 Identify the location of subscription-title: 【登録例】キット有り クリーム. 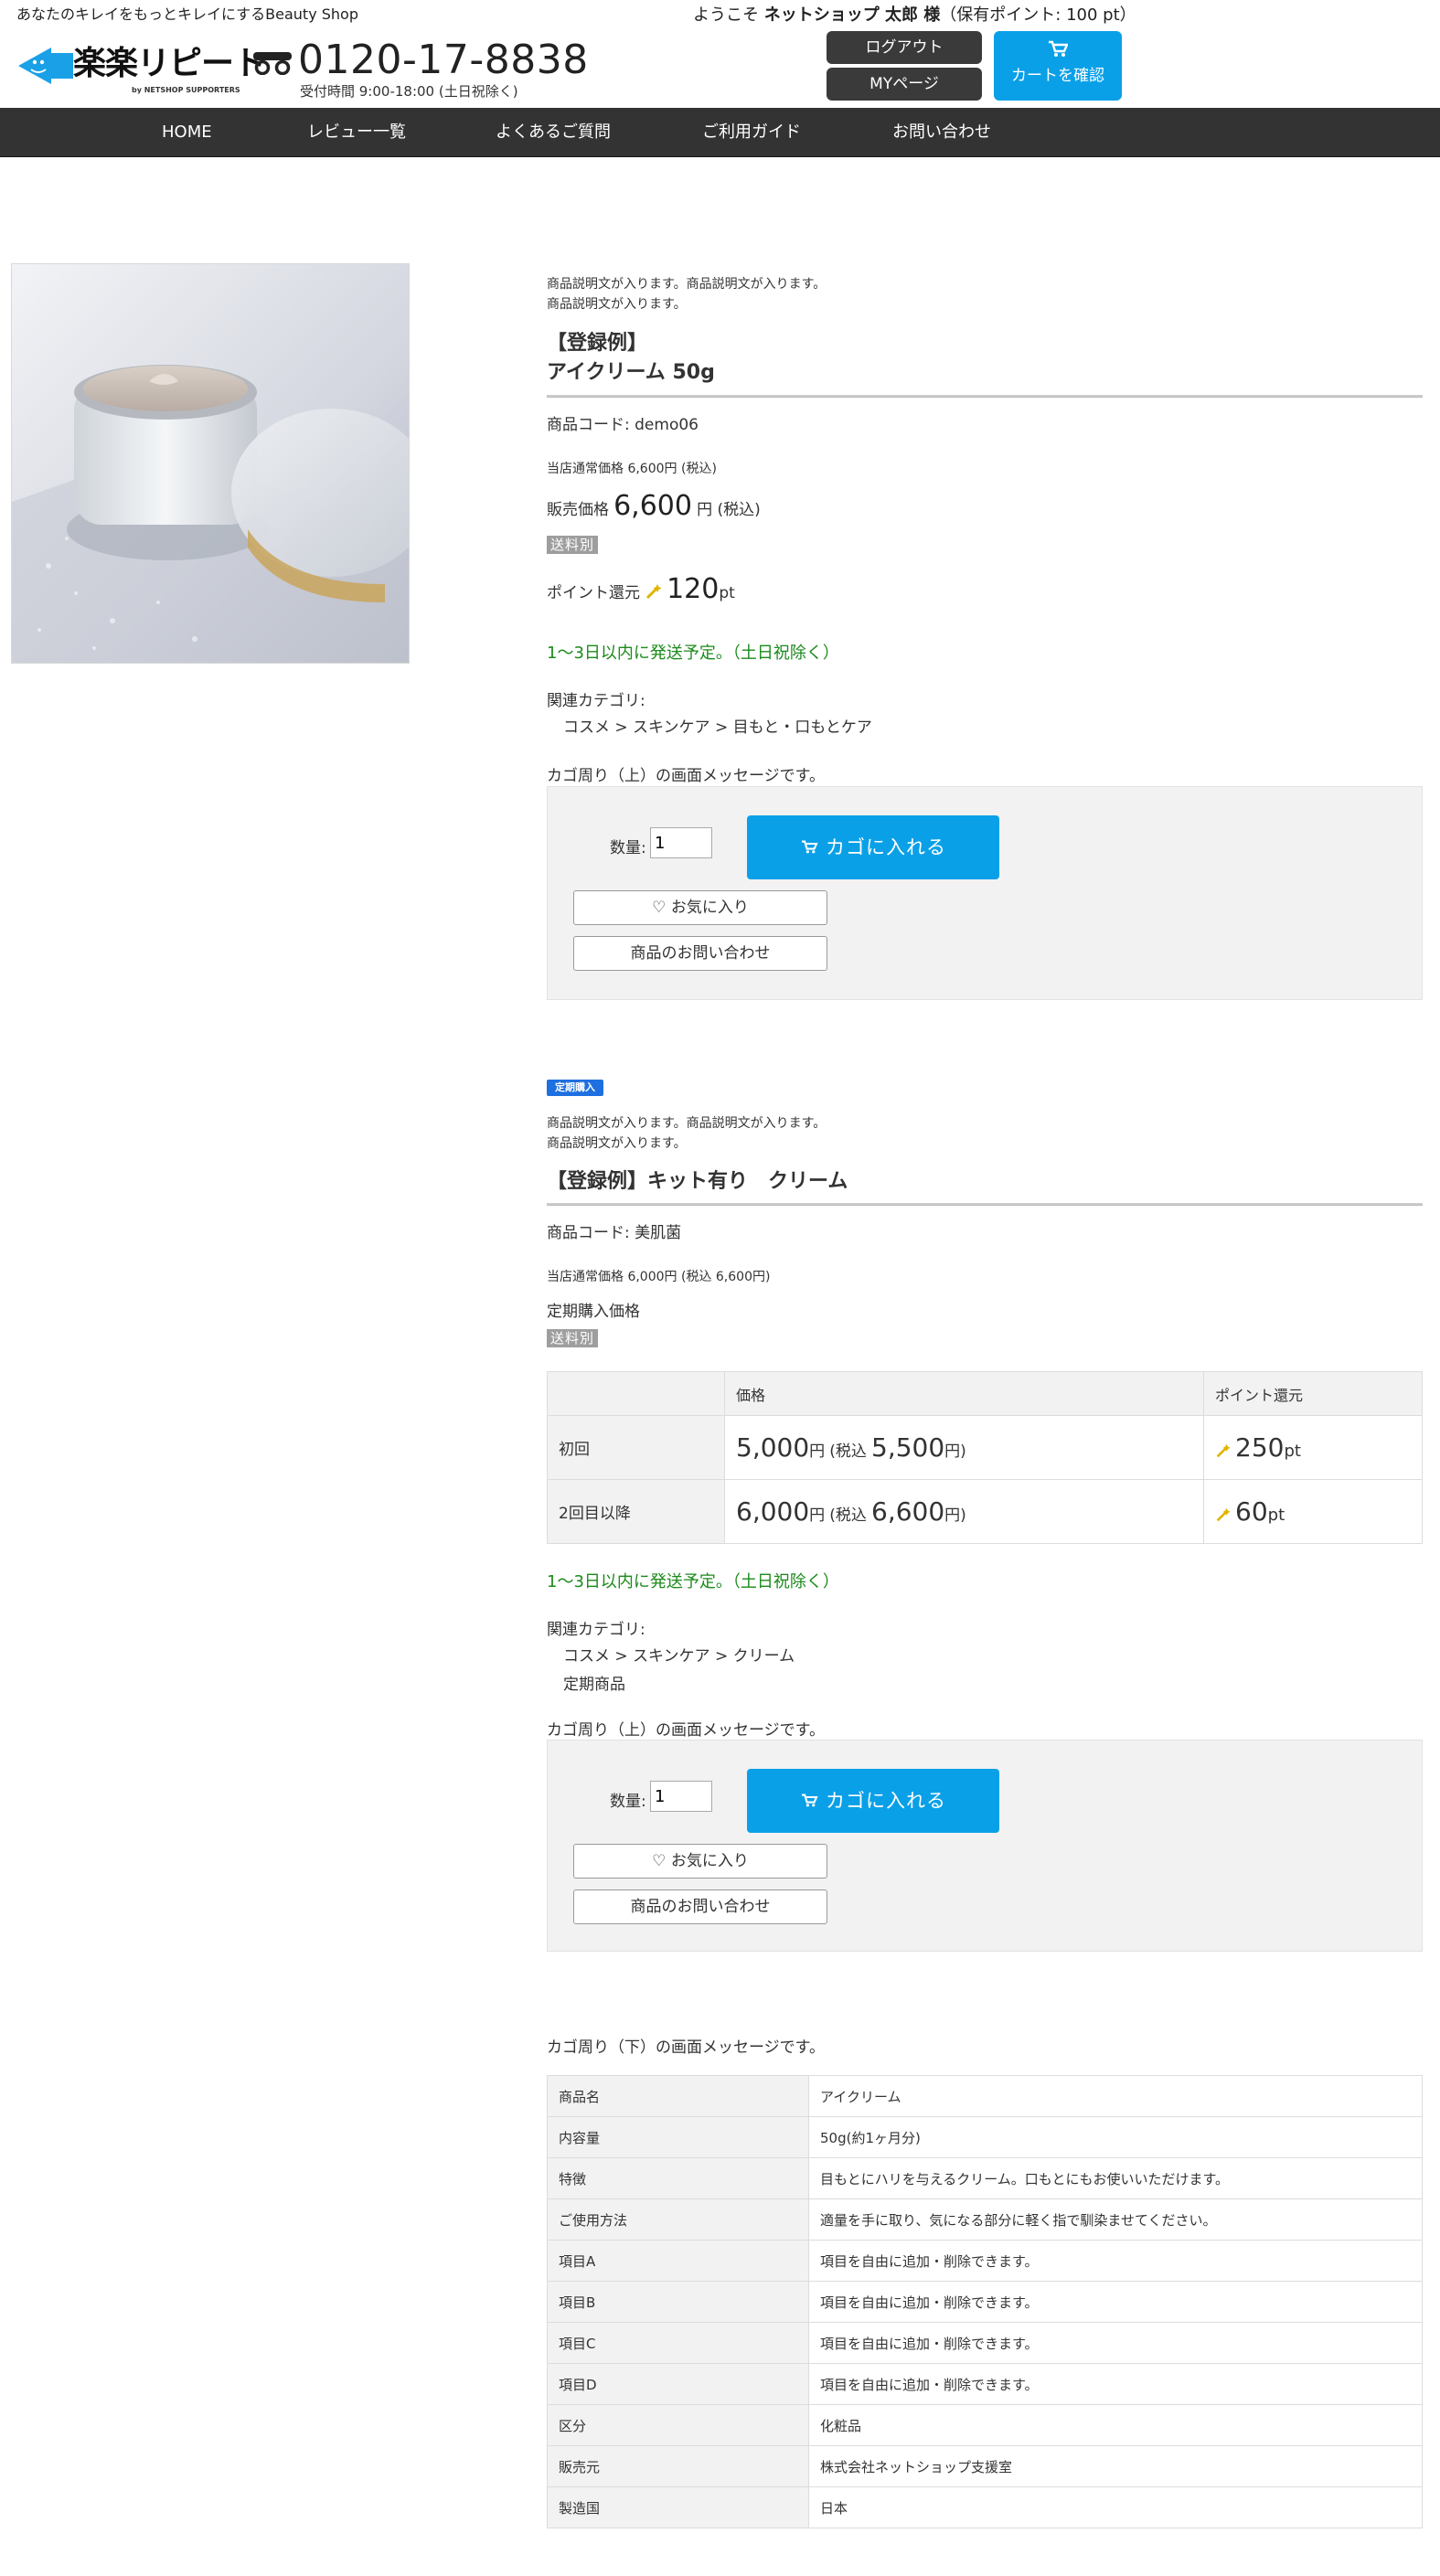
(697, 1181).